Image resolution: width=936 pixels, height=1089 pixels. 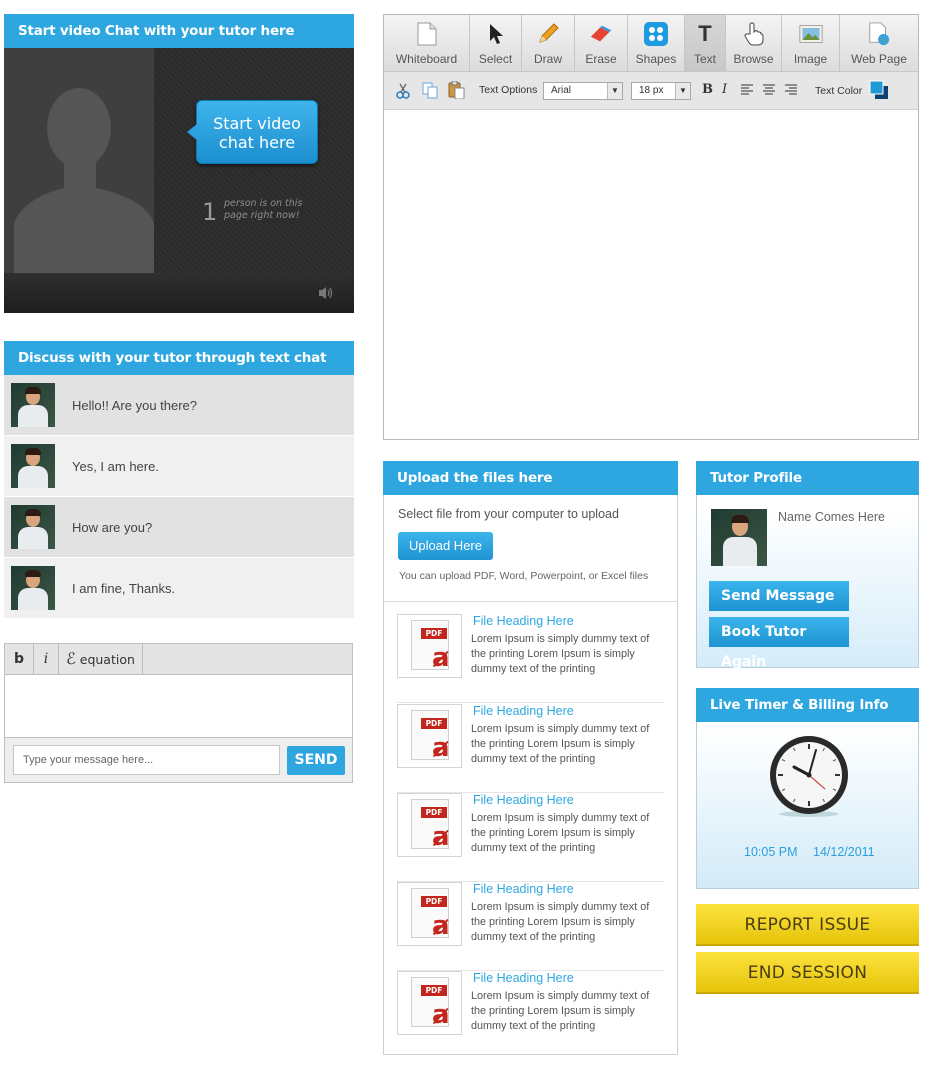 I want to click on tool-label: Draw, so click(x=547, y=59).